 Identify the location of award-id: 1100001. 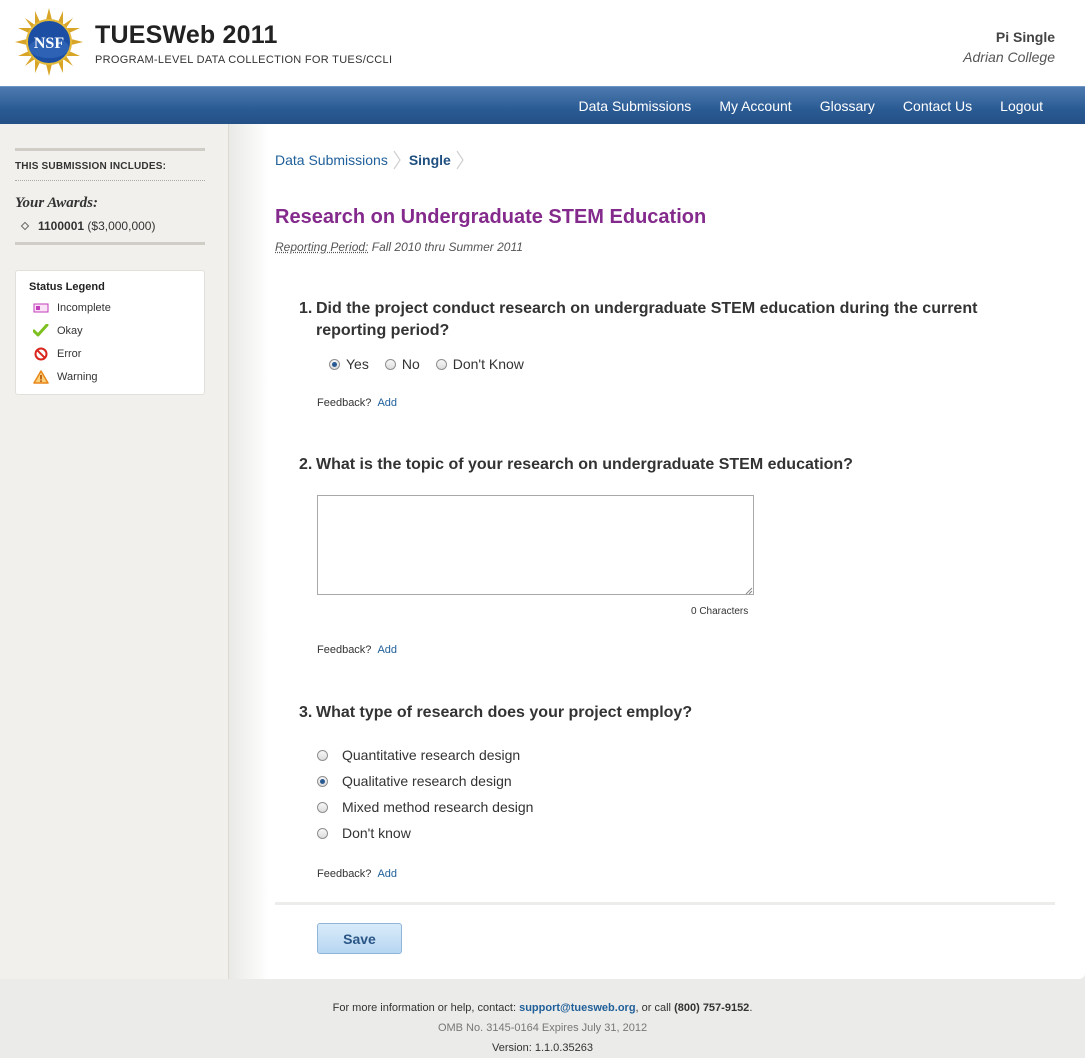
(61, 226).